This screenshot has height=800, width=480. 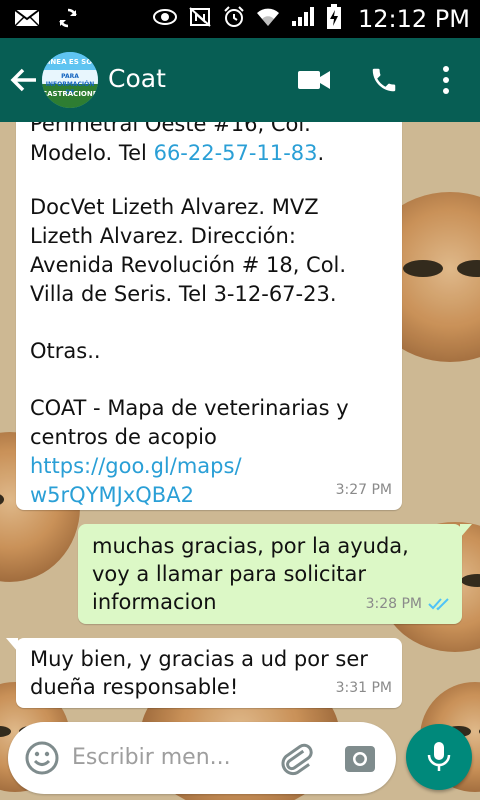 I want to click on message-text: ., so click(x=321, y=153).